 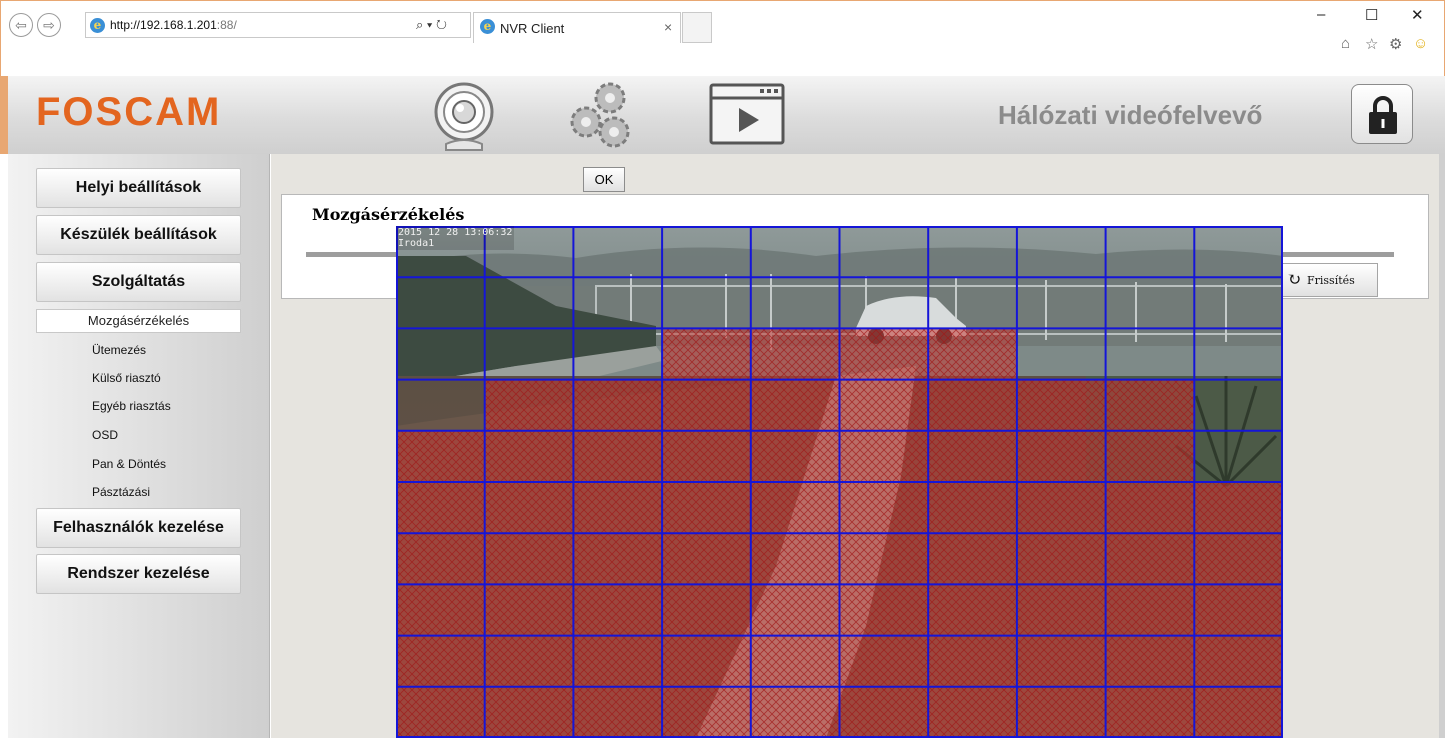 I want to click on home-icon: ⌂, so click(x=1345, y=43).